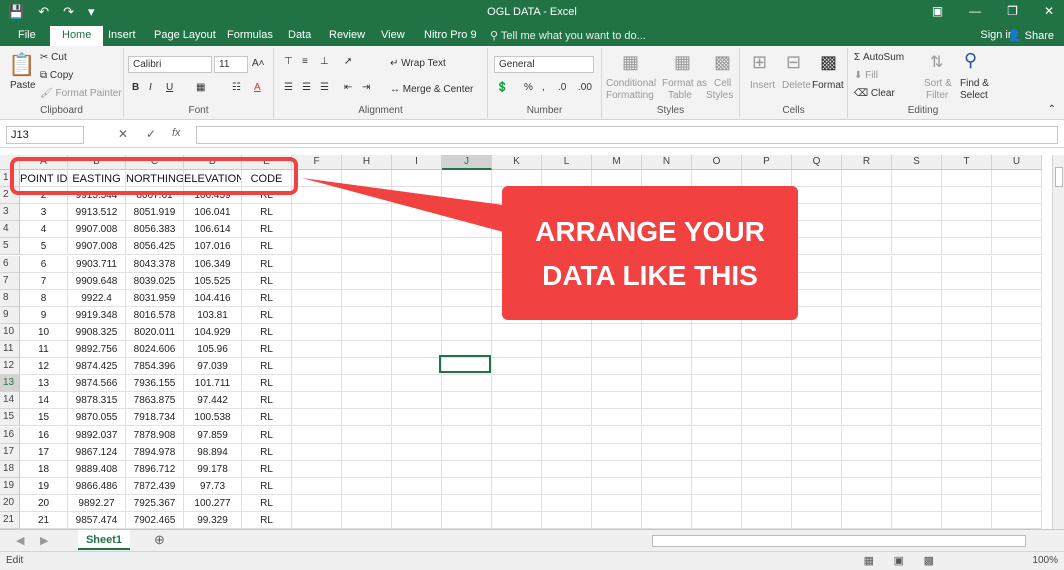 The width and height of the screenshot is (1064, 570). What do you see at coordinates (97, 298) in the screenshot?
I see `data-cell: 9922.4` at bounding box center [97, 298].